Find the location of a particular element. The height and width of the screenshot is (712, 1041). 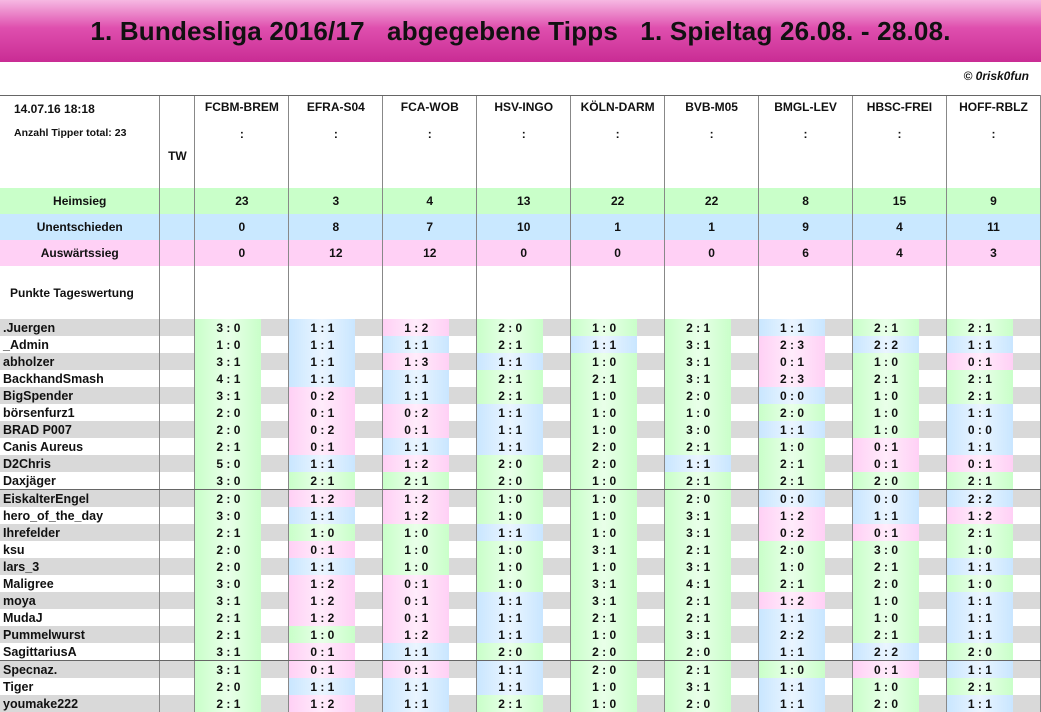

match-header: KÖLN-DARM: is located at coordinates (617, 141).